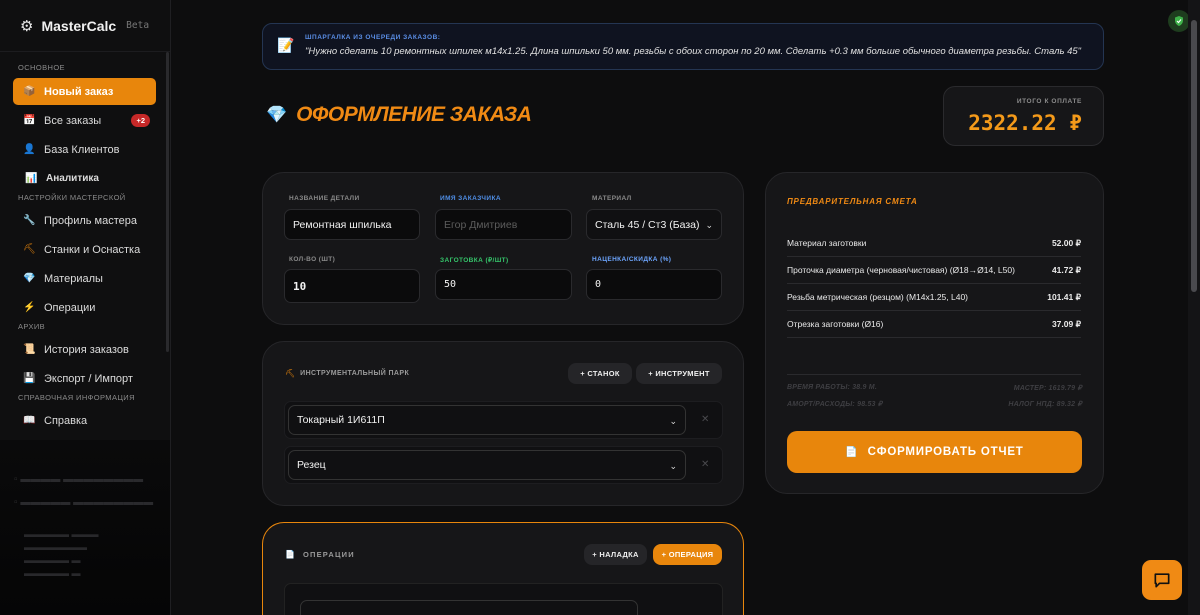 Image resolution: width=1200 pixels, height=615 pixels. What do you see at coordinates (934, 324) in the screenshot?
I see `estimate-row: Отрезка заготовки (Ø16) 37.09 ₽` at bounding box center [934, 324].